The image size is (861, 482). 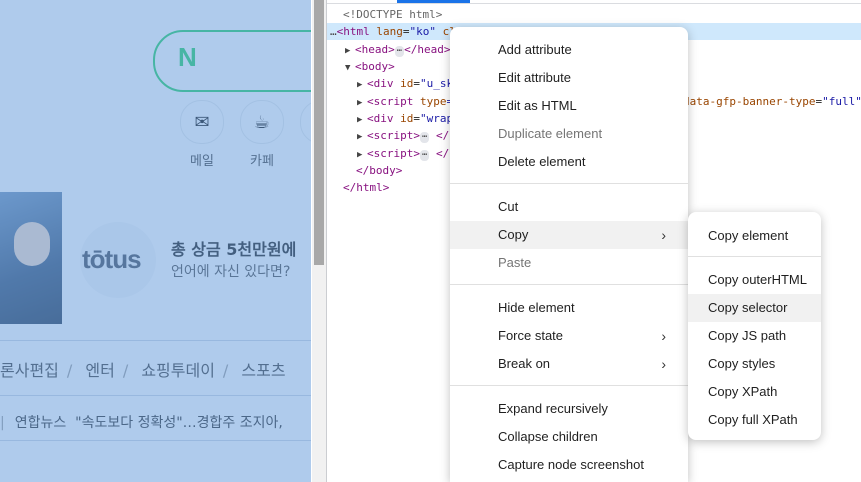 What do you see at coordinates (569, 364) in the screenshot?
I see `menu-item-break-on: Break on ›` at bounding box center [569, 364].